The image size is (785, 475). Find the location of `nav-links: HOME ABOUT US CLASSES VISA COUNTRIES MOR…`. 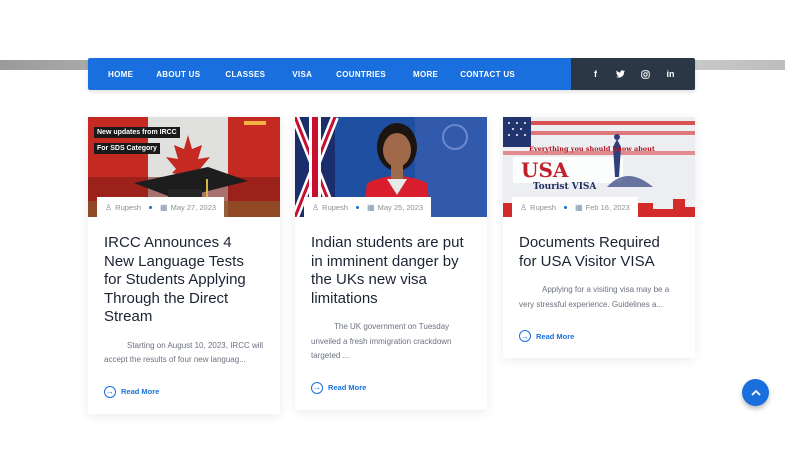

nav-links: HOME ABOUT US CLASSES VISA COUNTRIES MOR… is located at coordinates (311, 74).